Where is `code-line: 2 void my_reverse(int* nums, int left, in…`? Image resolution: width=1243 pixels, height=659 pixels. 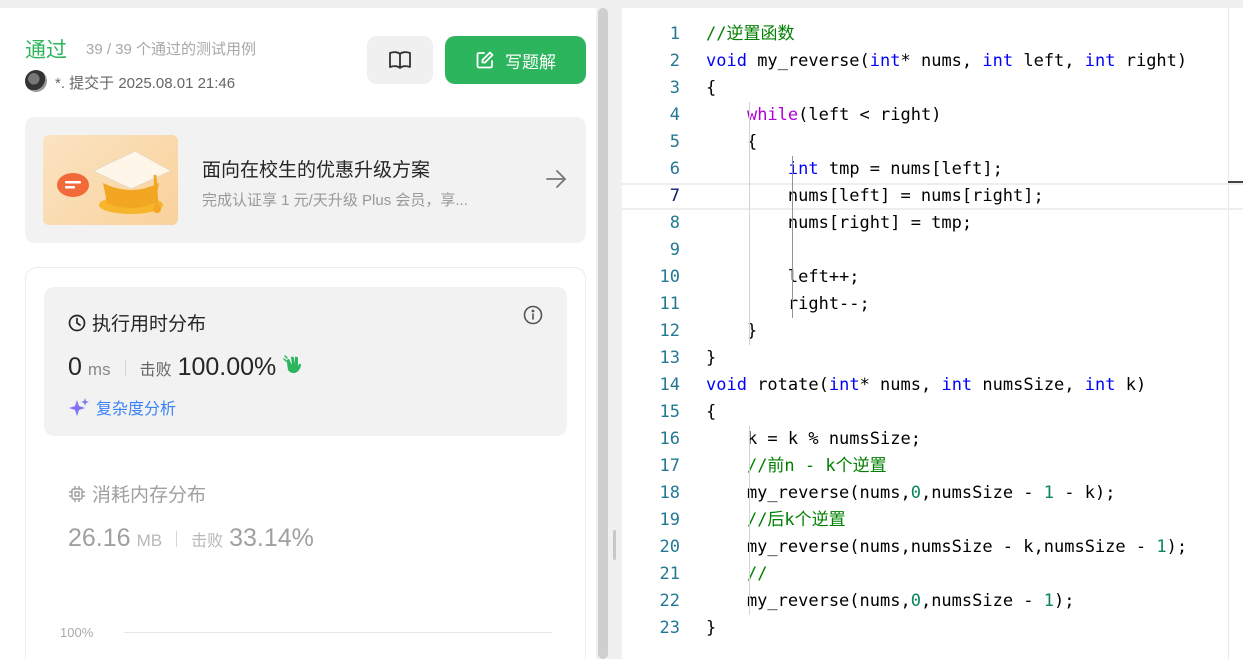
code-line: 2 void my_reverse(int* nums, int left, in… is located at coordinates (932, 61).